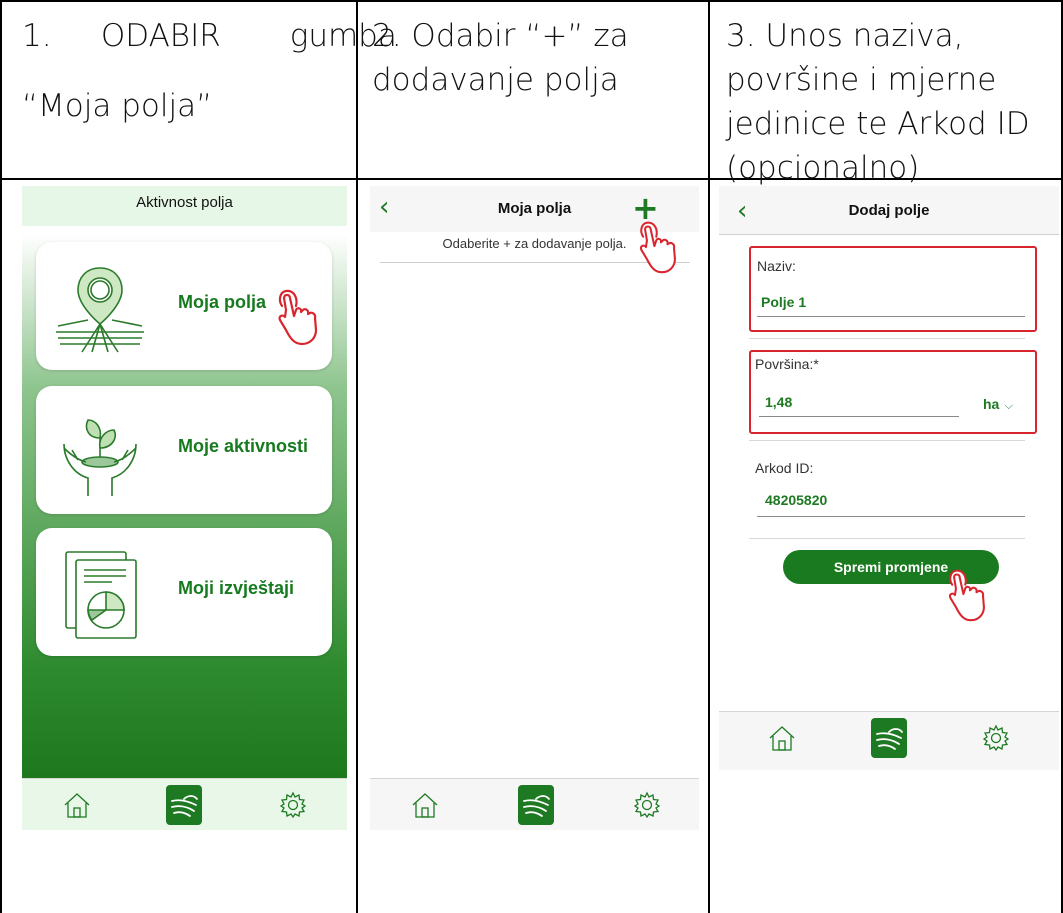 This screenshot has height=913, width=1063. I want to click on nav-title: Dodaj polje, so click(889, 210).